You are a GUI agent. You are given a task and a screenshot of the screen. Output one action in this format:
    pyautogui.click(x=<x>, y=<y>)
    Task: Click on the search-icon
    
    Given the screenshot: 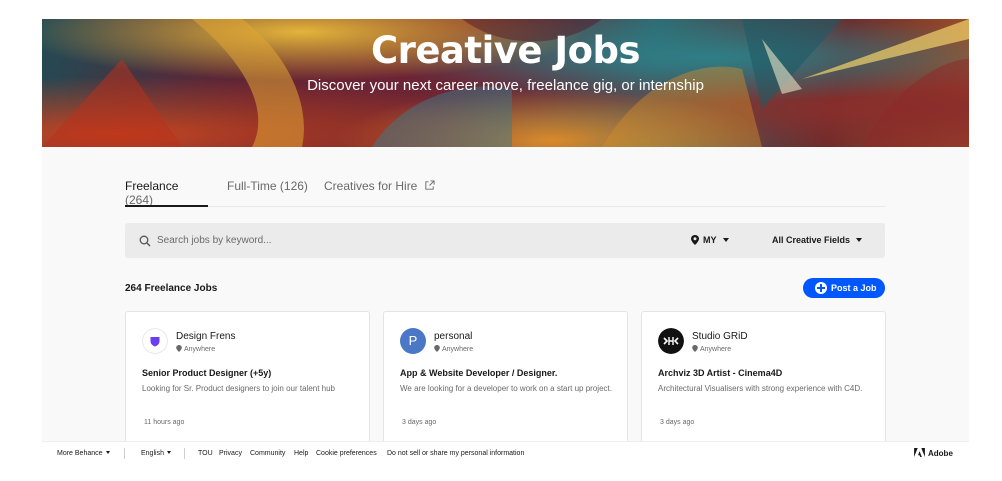 What is the action you would take?
    pyautogui.click(x=145, y=241)
    